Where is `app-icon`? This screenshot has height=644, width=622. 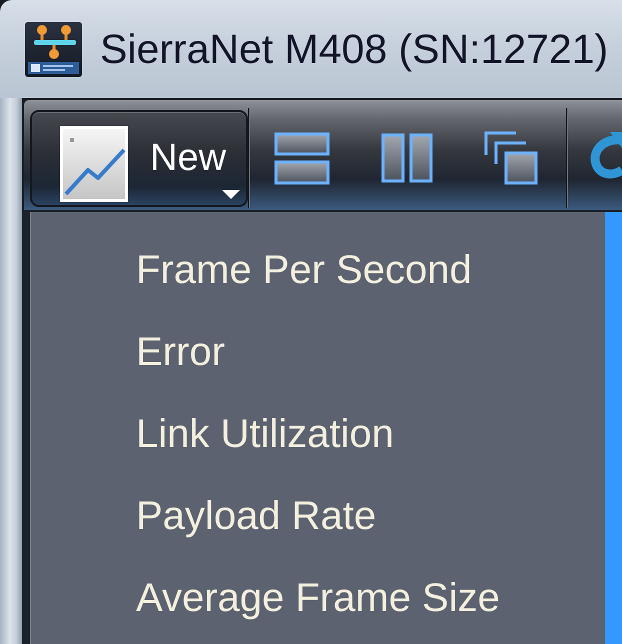
app-icon is located at coordinates (53, 49).